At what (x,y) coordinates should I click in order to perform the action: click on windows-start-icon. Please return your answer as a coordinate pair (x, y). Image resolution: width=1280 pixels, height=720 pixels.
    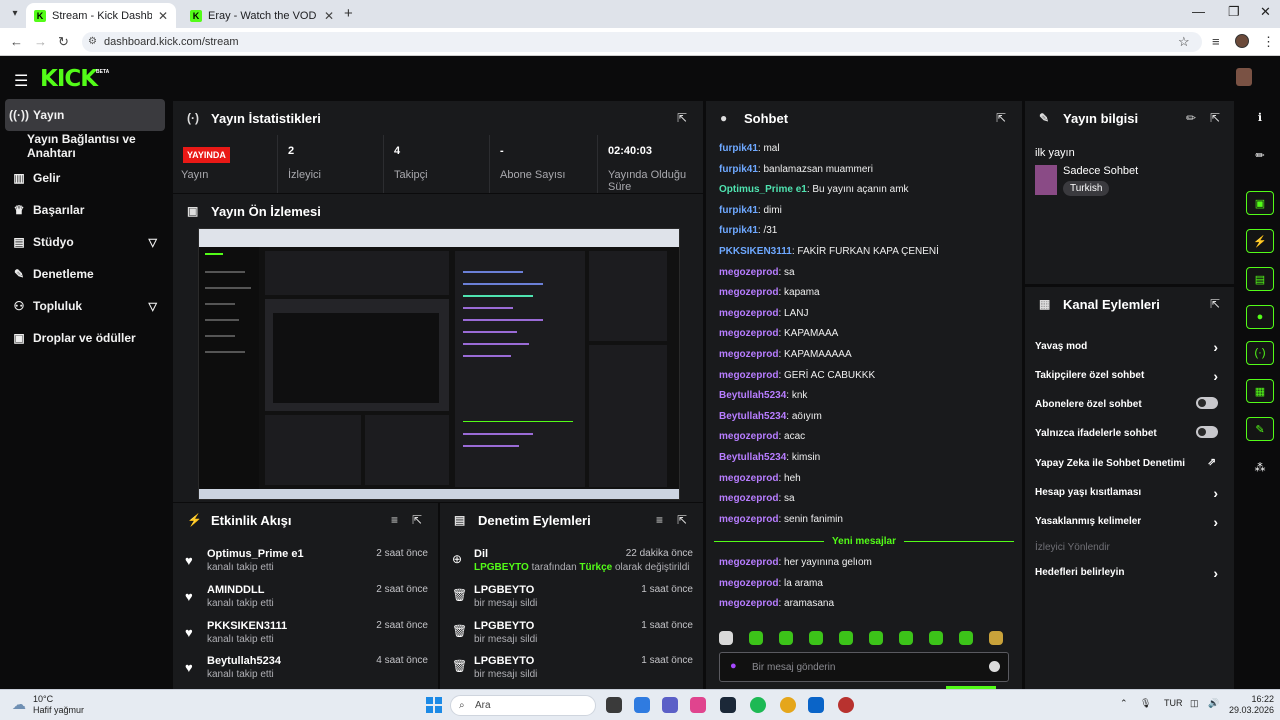
    Looking at the image, I should click on (434, 705).